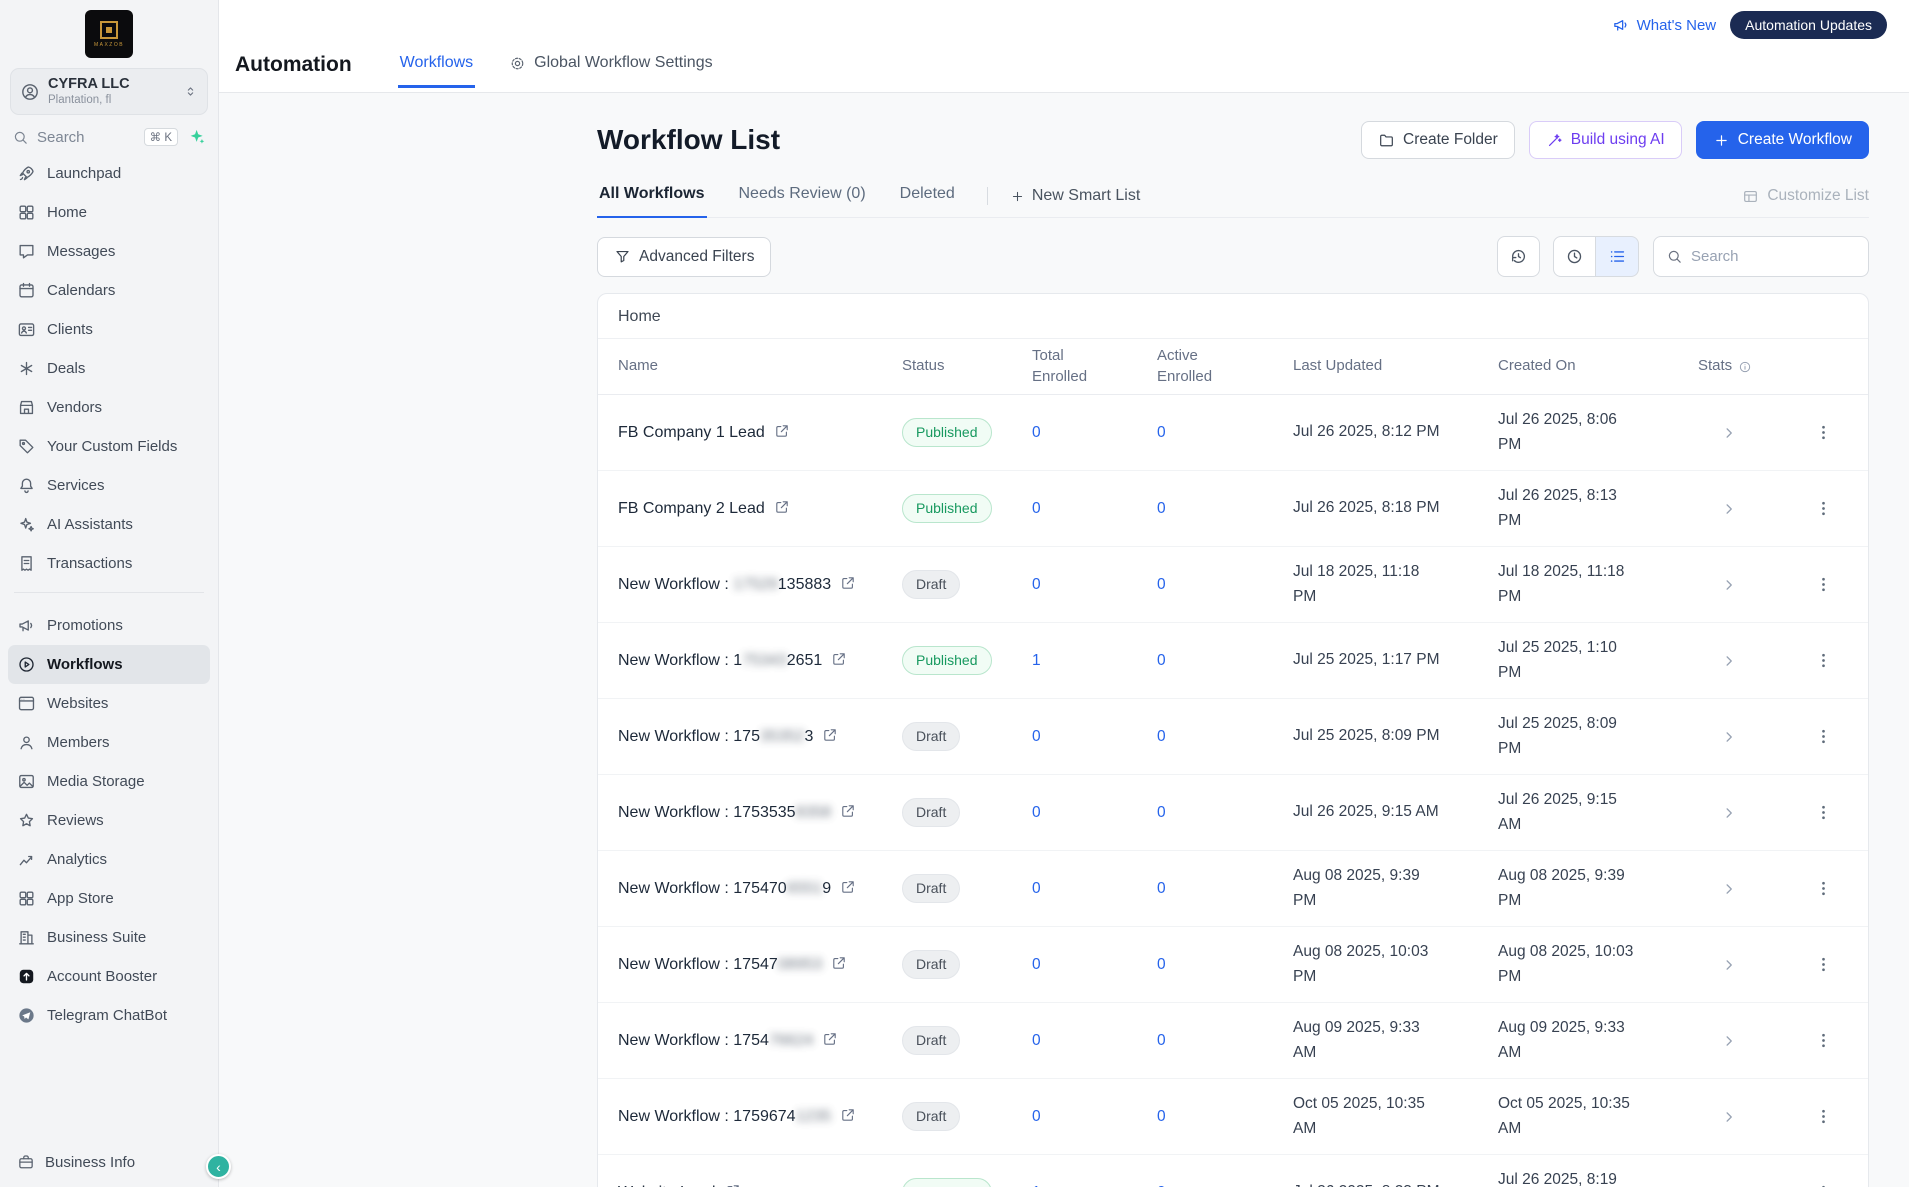 The height and width of the screenshot is (1187, 1909). Describe the element at coordinates (109, 781) in the screenshot. I see `sidebar-item-media-storage: Media Storage` at that location.